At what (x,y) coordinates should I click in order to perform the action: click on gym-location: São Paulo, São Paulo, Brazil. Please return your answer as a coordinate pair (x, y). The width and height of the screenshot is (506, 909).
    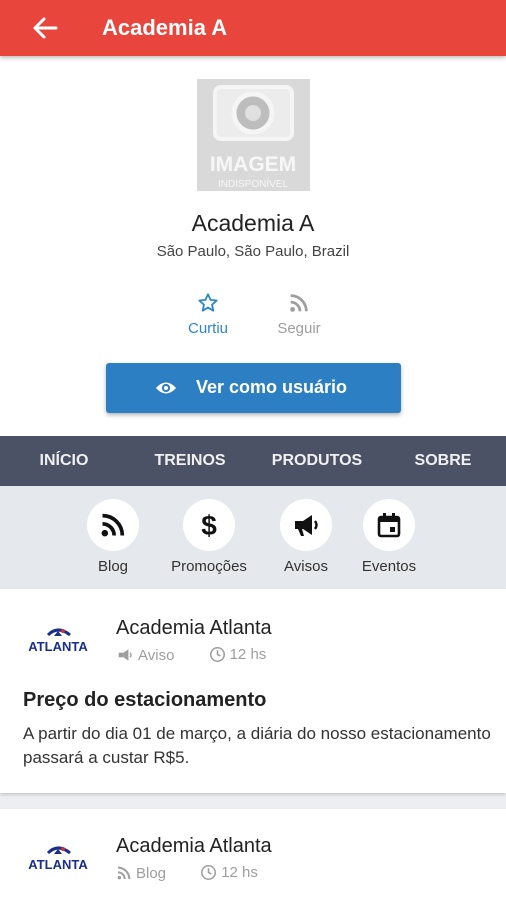
    Looking at the image, I should click on (253, 251).